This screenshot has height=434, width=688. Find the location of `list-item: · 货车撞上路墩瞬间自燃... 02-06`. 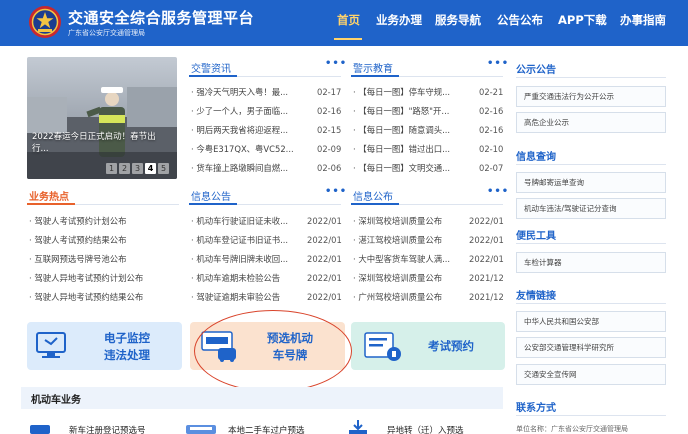

list-item: · 货车撞上路墩瞬间自燃... 02-06 is located at coordinates (274, 168).